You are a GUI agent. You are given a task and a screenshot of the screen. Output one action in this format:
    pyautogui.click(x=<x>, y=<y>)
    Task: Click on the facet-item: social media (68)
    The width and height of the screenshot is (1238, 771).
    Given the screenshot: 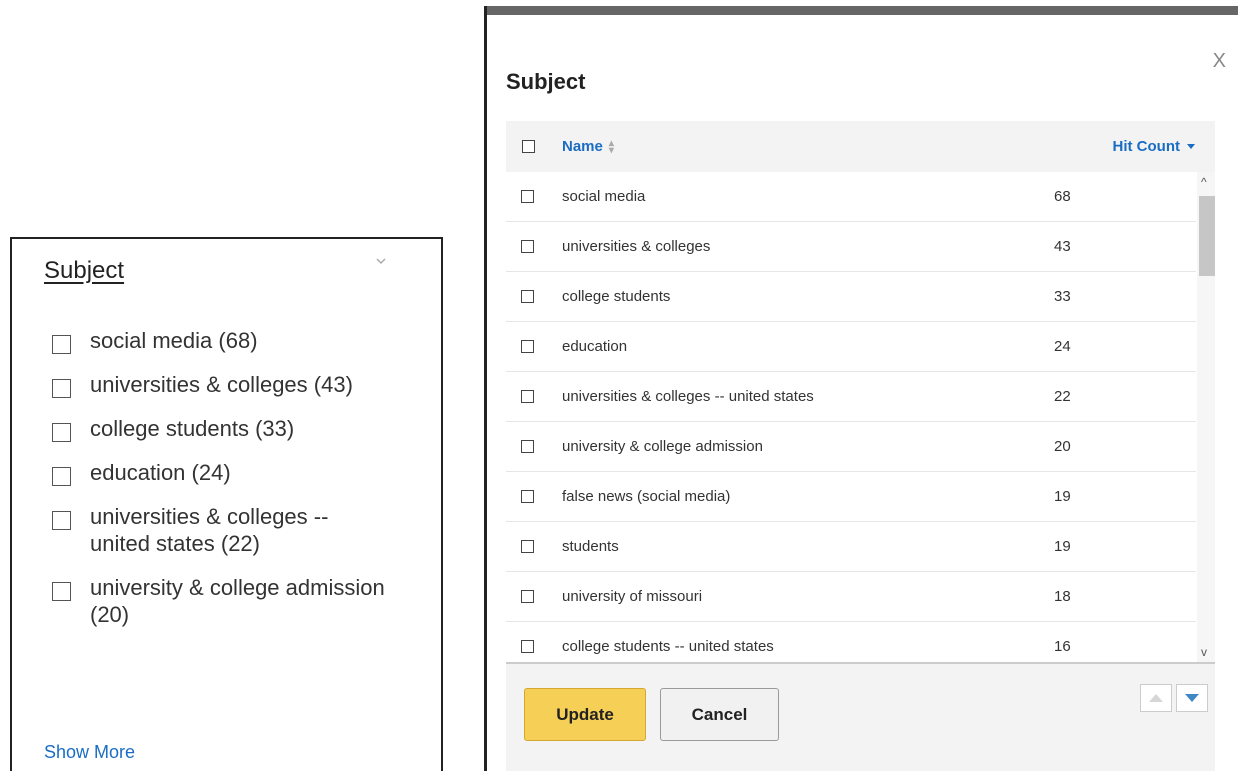 What is the action you would take?
    pyautogui.click(x=222, y=340)
    